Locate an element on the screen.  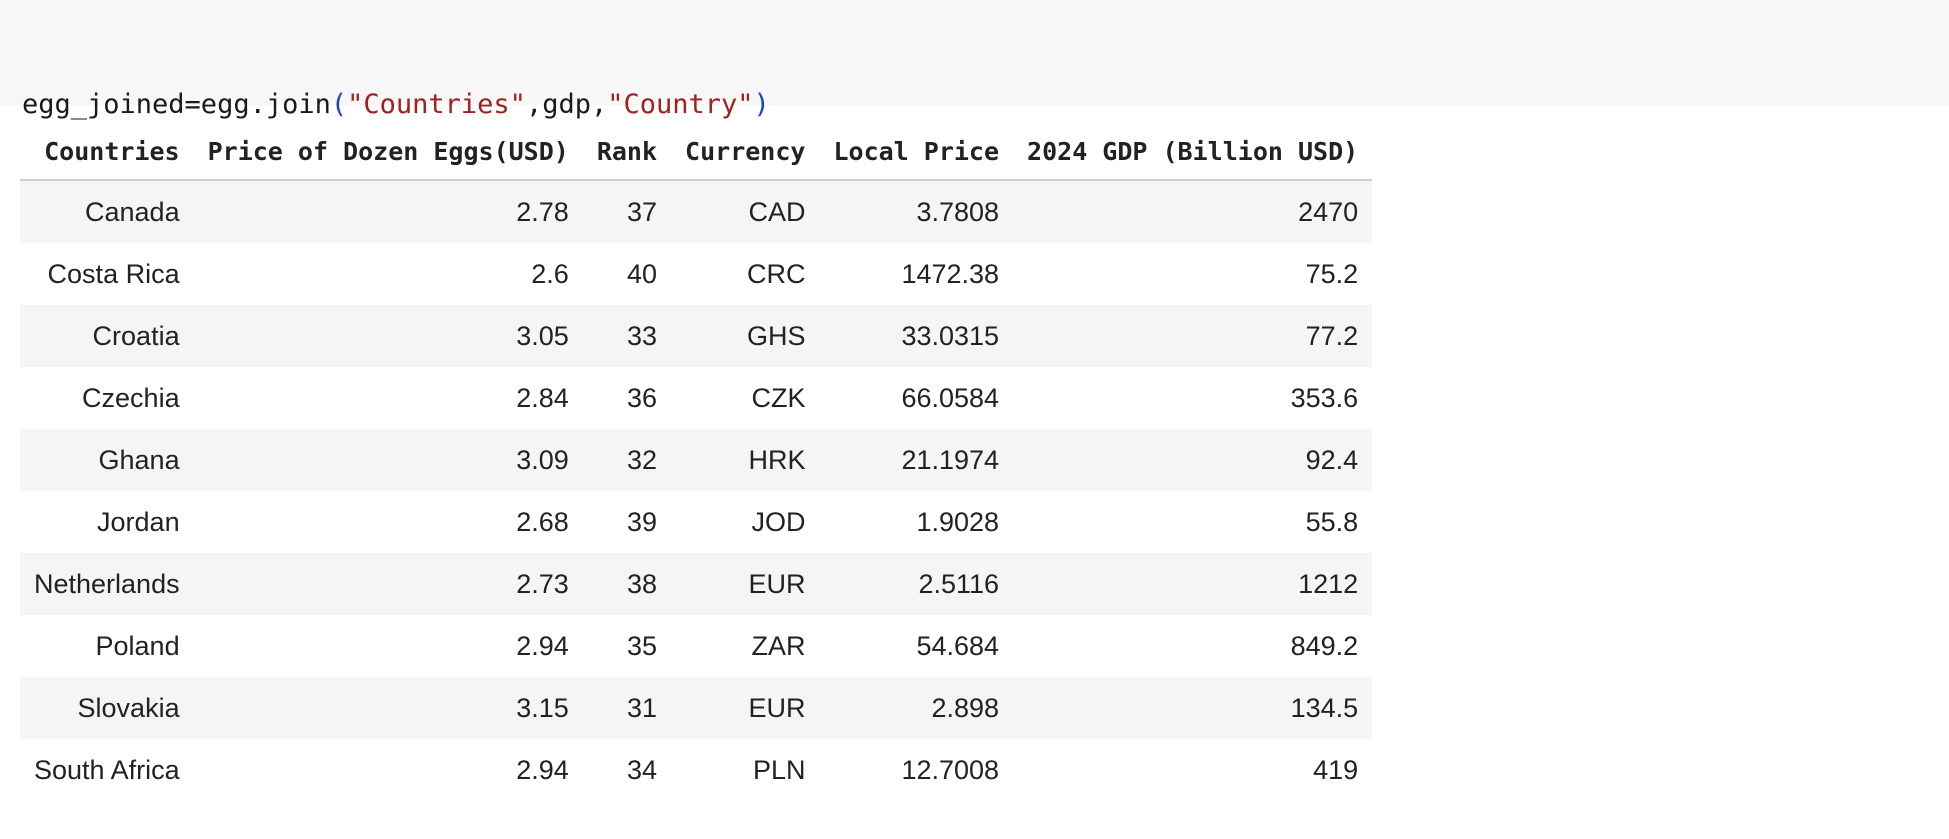
table-cell: JOD is located at coordinates (745, 522).